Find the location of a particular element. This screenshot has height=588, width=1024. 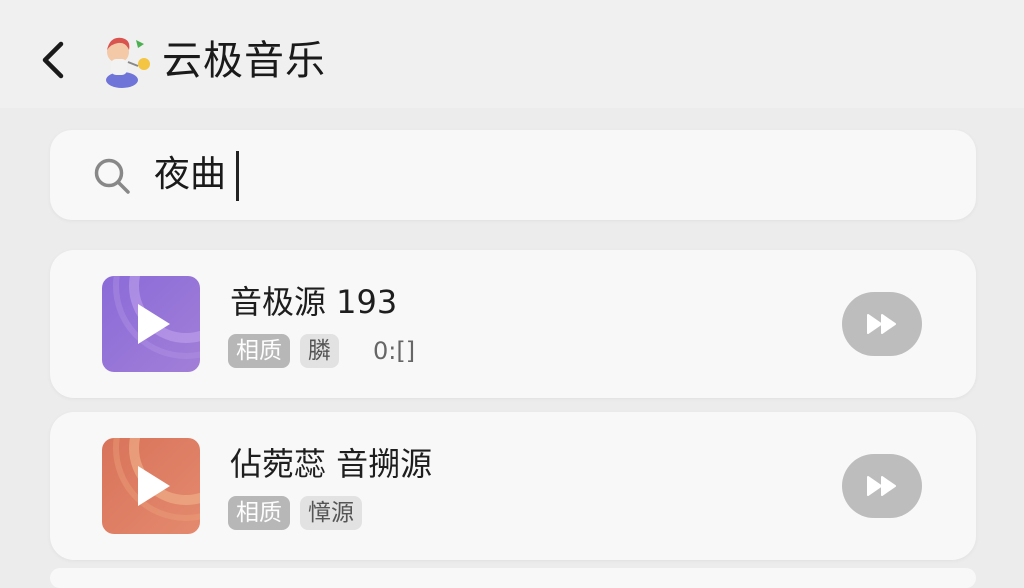

app-logo-icon is located at coordinates (128, 62).